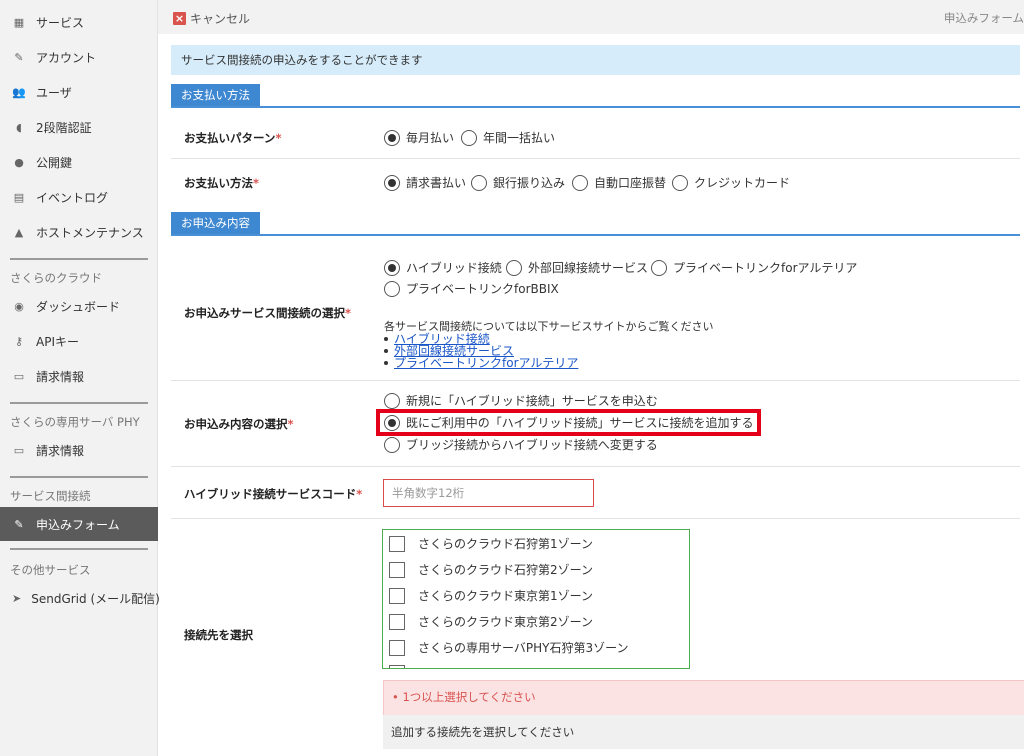  I want to click on sidebar-item-services: ▦ サービス, so click(79, 22).